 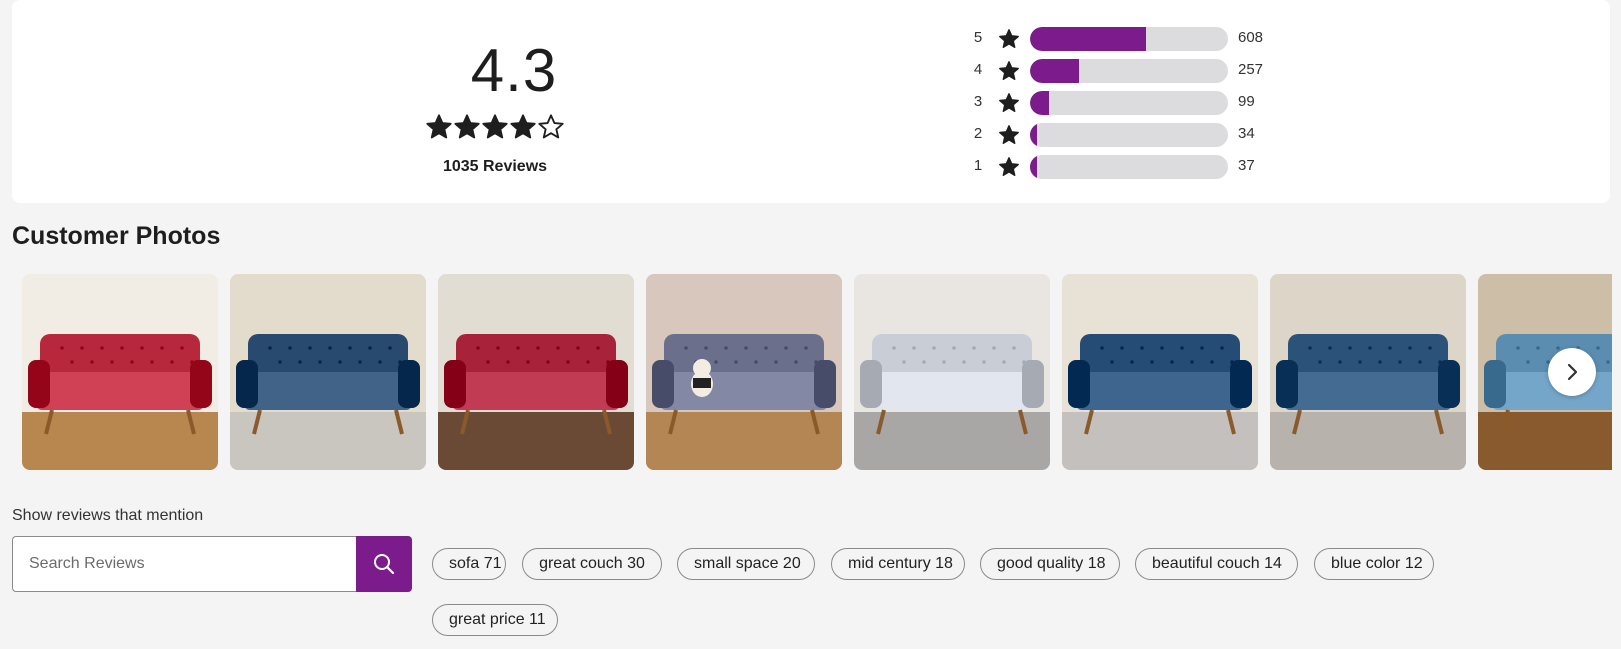 I want to click on chevron-right-icon, so click(x=1572, y=372).